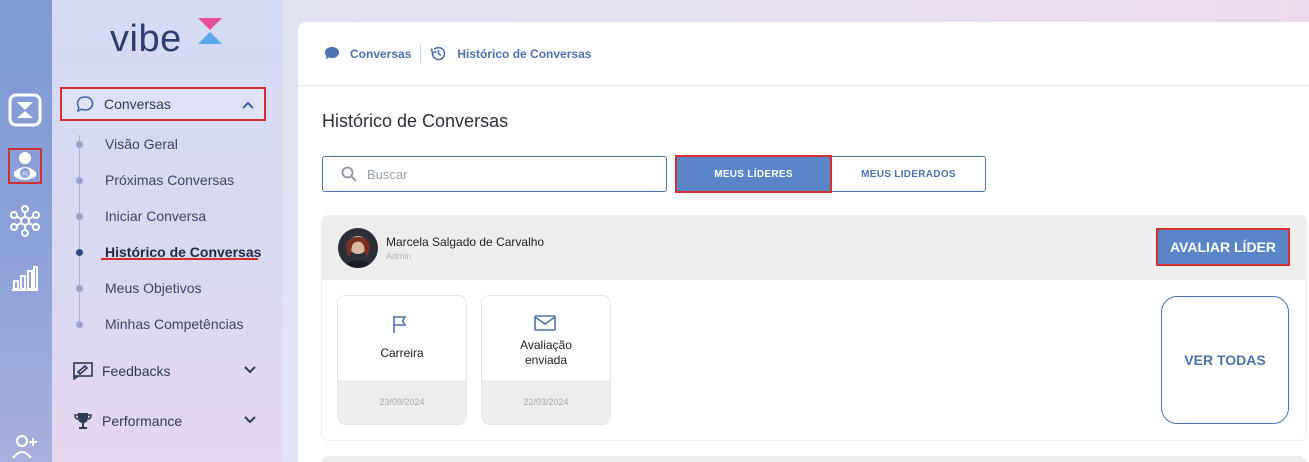 The height and width of the screenshot is (462, 1309). Describe the element at coordinates (400, 326) in the screenshot. I see `flag-icon` at that location.